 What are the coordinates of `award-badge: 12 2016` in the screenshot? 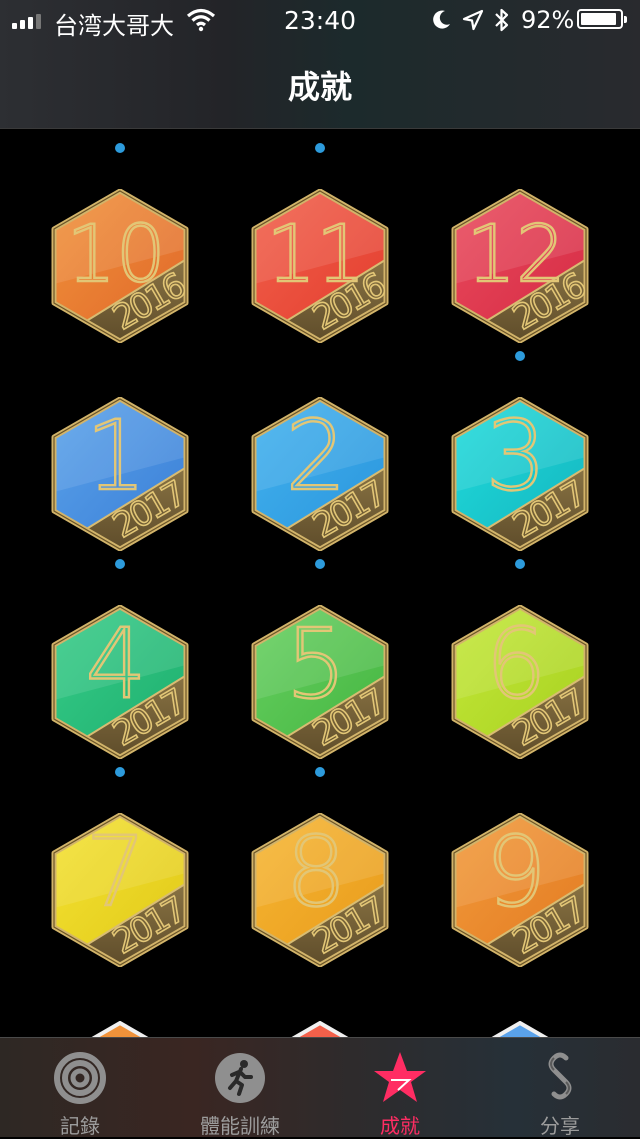 It's located at (520, 266).